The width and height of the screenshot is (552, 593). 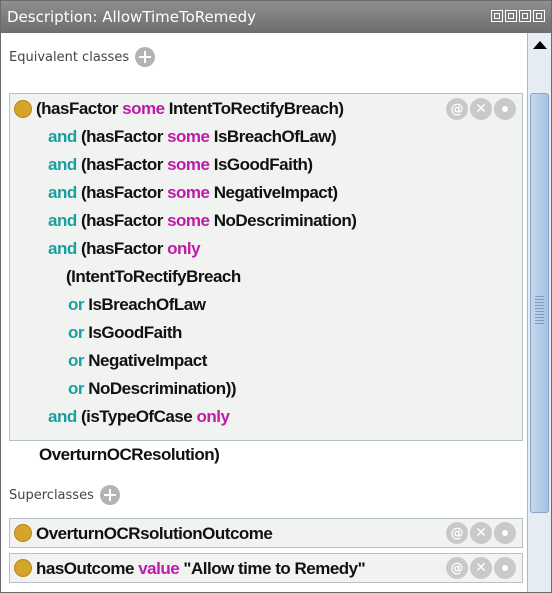 I want to click on expression-line: (hasFactor some IntentToRectifyBreach), so click(x=190, y=109).